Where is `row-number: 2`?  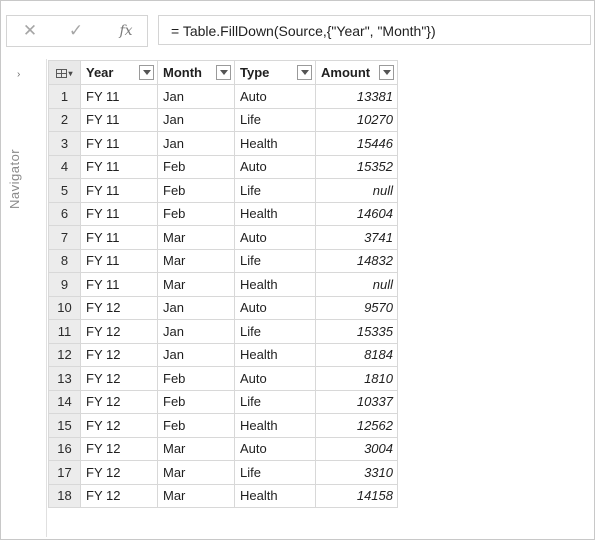 row-number: 2 is located at coordinates (64, 119).